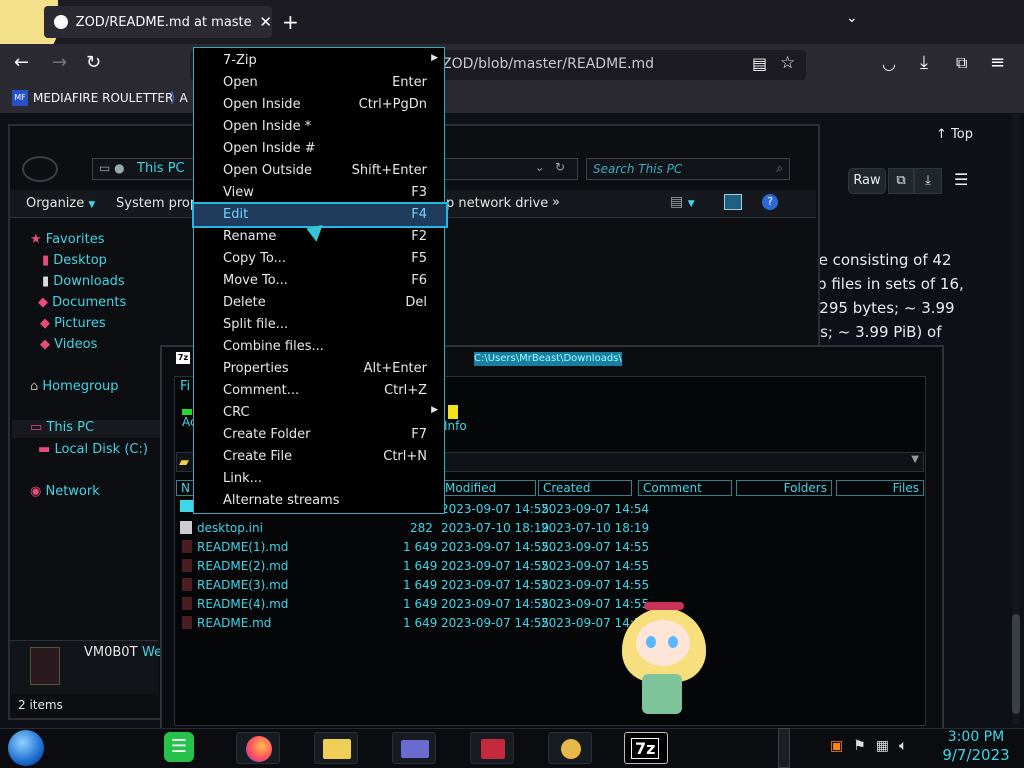 This screenshot has width=1024, height=768. Describe the element at coordinates (320, 149) in the screenshot. I see `menu-item-open-inside-hash: Open Inside #` at that location.